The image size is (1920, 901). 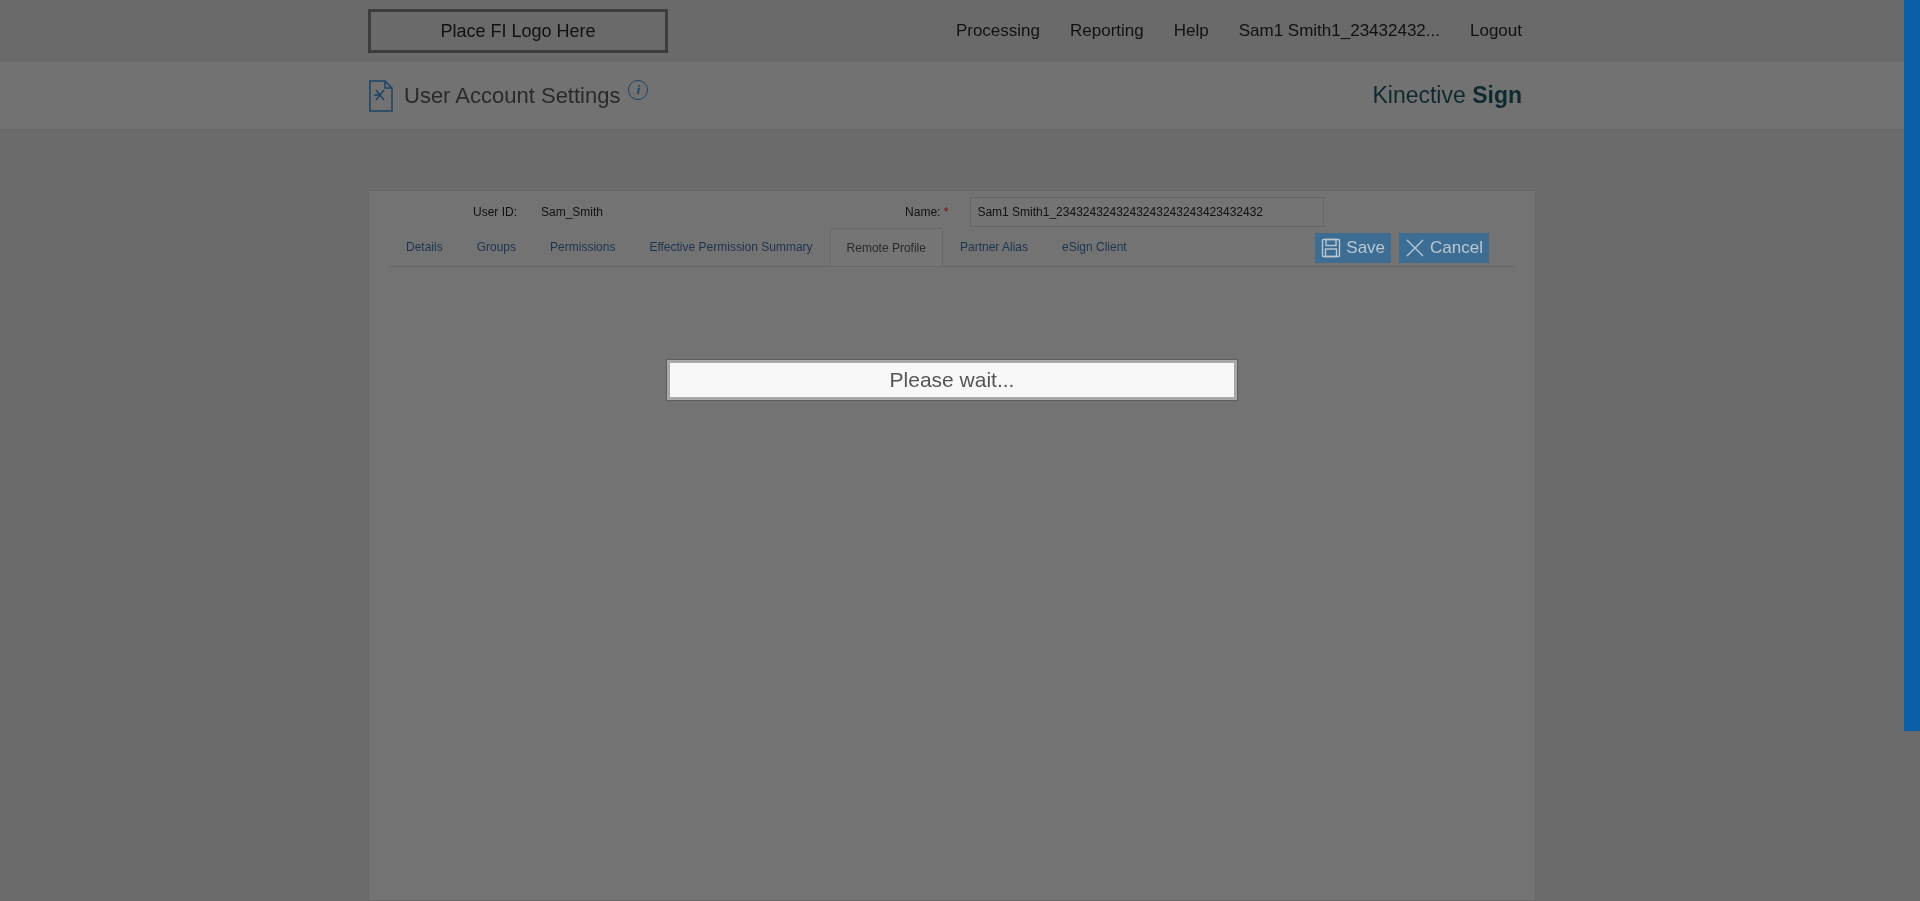 What do you see at coordinates (512, 96) in the screenshot?
I see `page-title: User Account Settings` at bounding box center [512, 96].